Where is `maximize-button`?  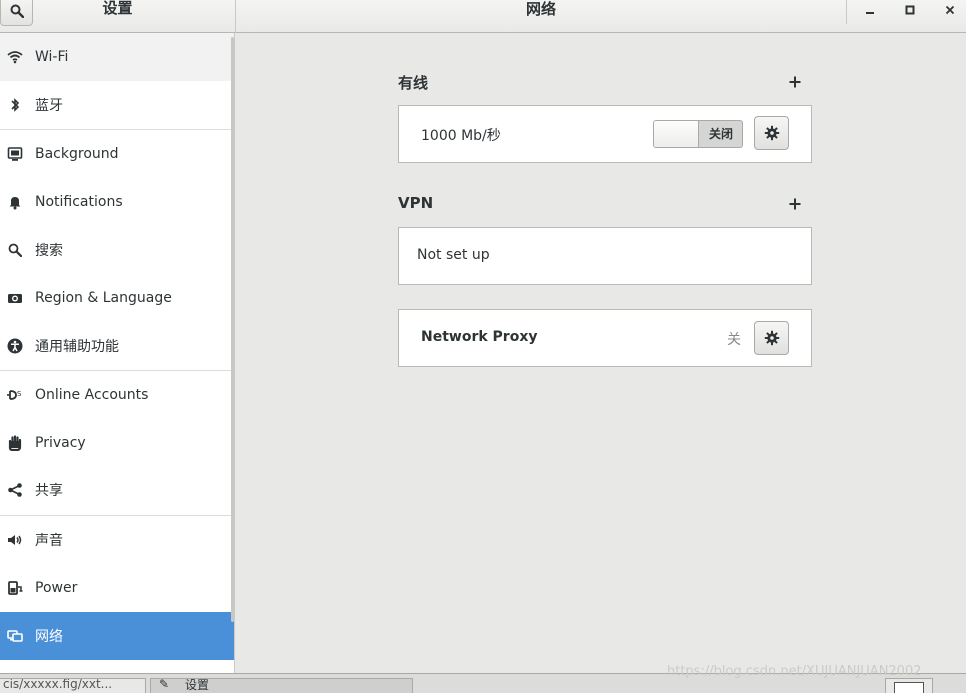
maximize-button is located at coordinates (910, 10).